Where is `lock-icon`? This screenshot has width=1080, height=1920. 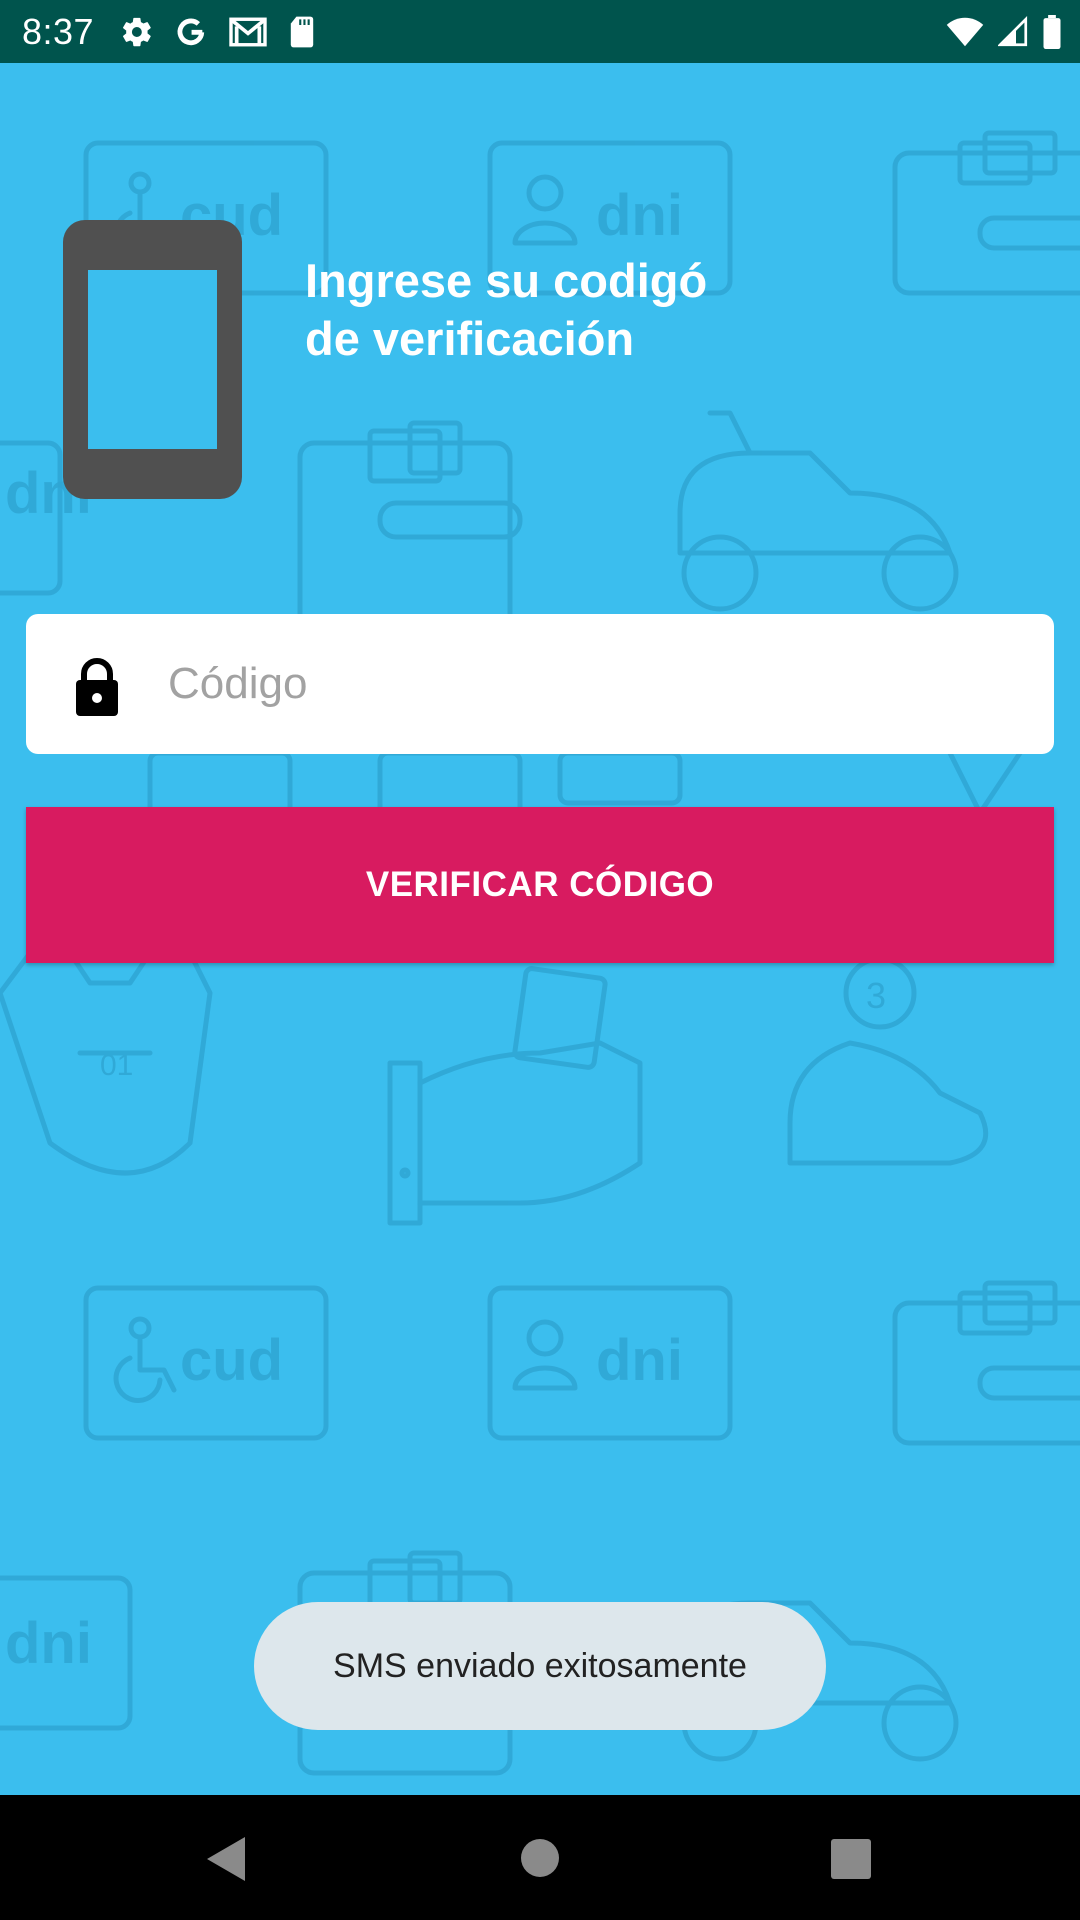
lock-icon is located at coordinates (97, 687).